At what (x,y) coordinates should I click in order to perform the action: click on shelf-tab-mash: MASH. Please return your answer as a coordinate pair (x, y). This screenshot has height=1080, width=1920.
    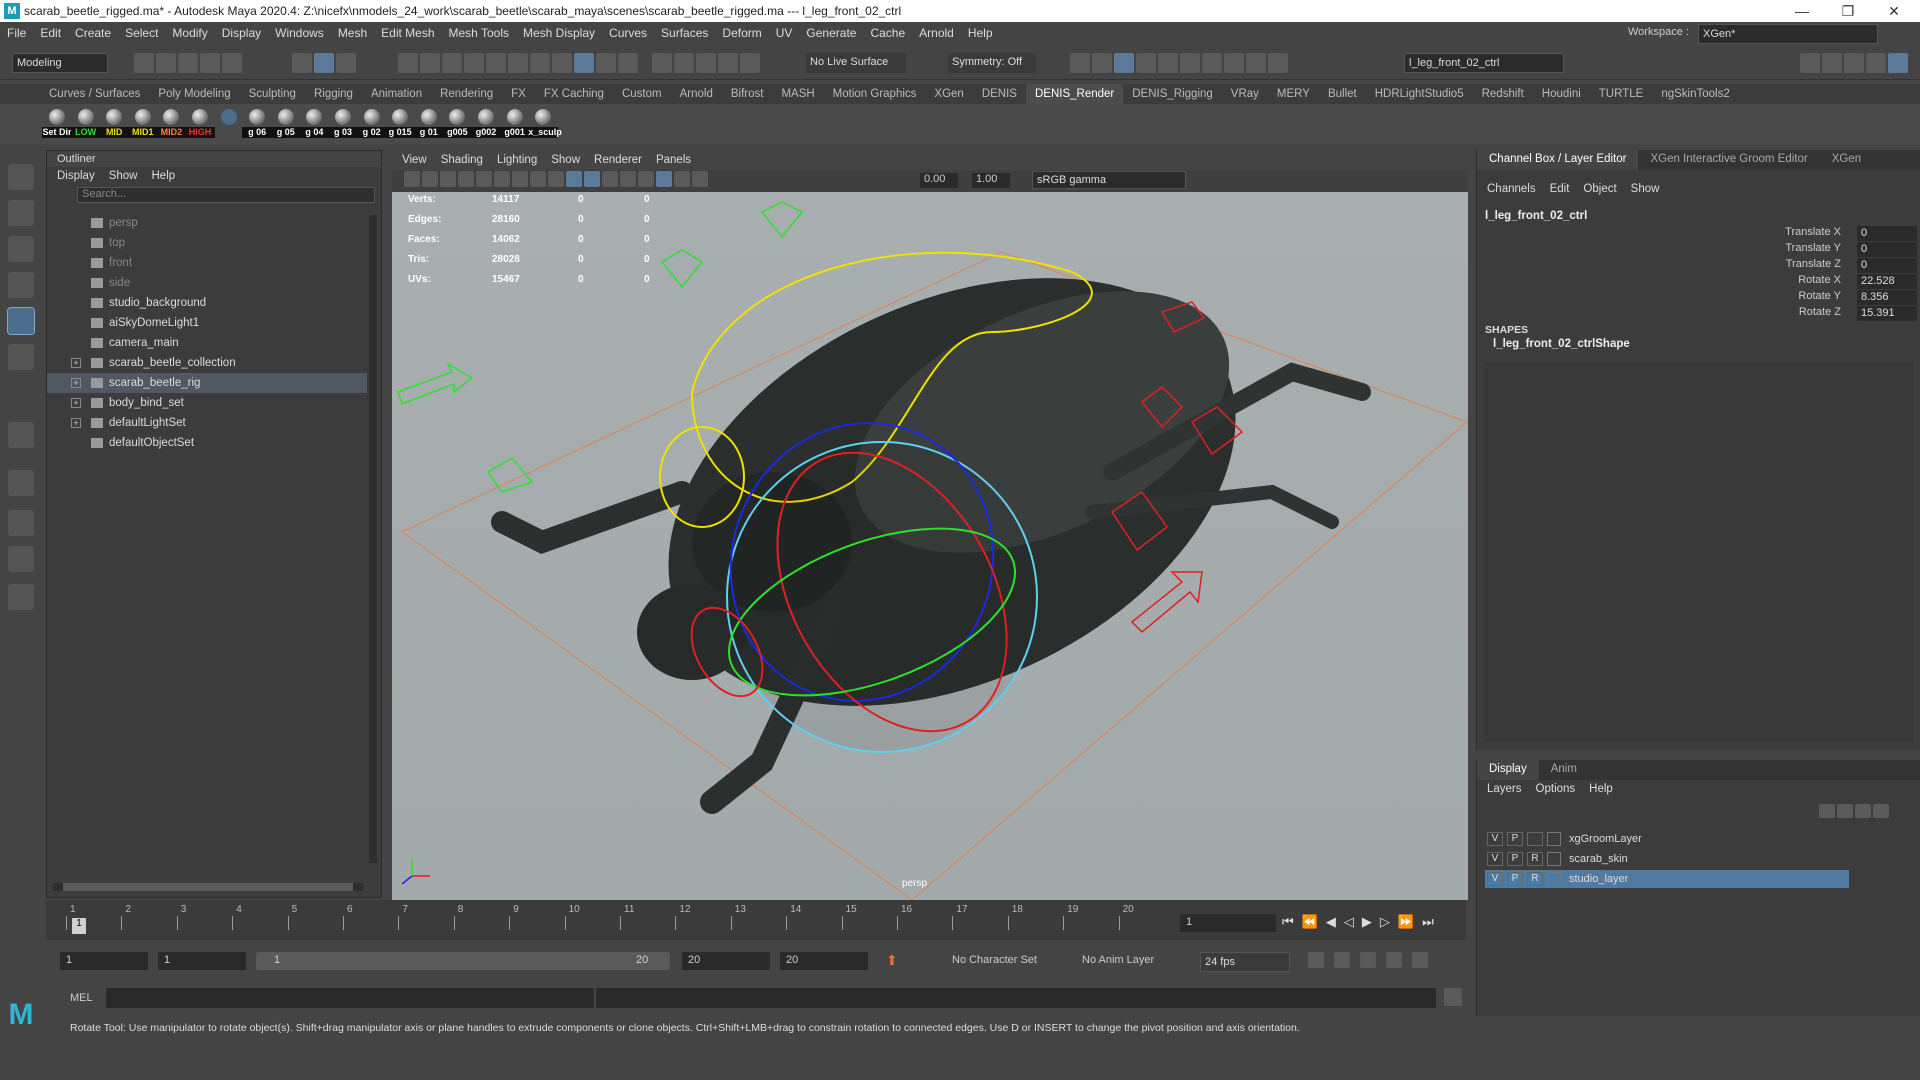
    Looking at the image, I should click on (797, 94).